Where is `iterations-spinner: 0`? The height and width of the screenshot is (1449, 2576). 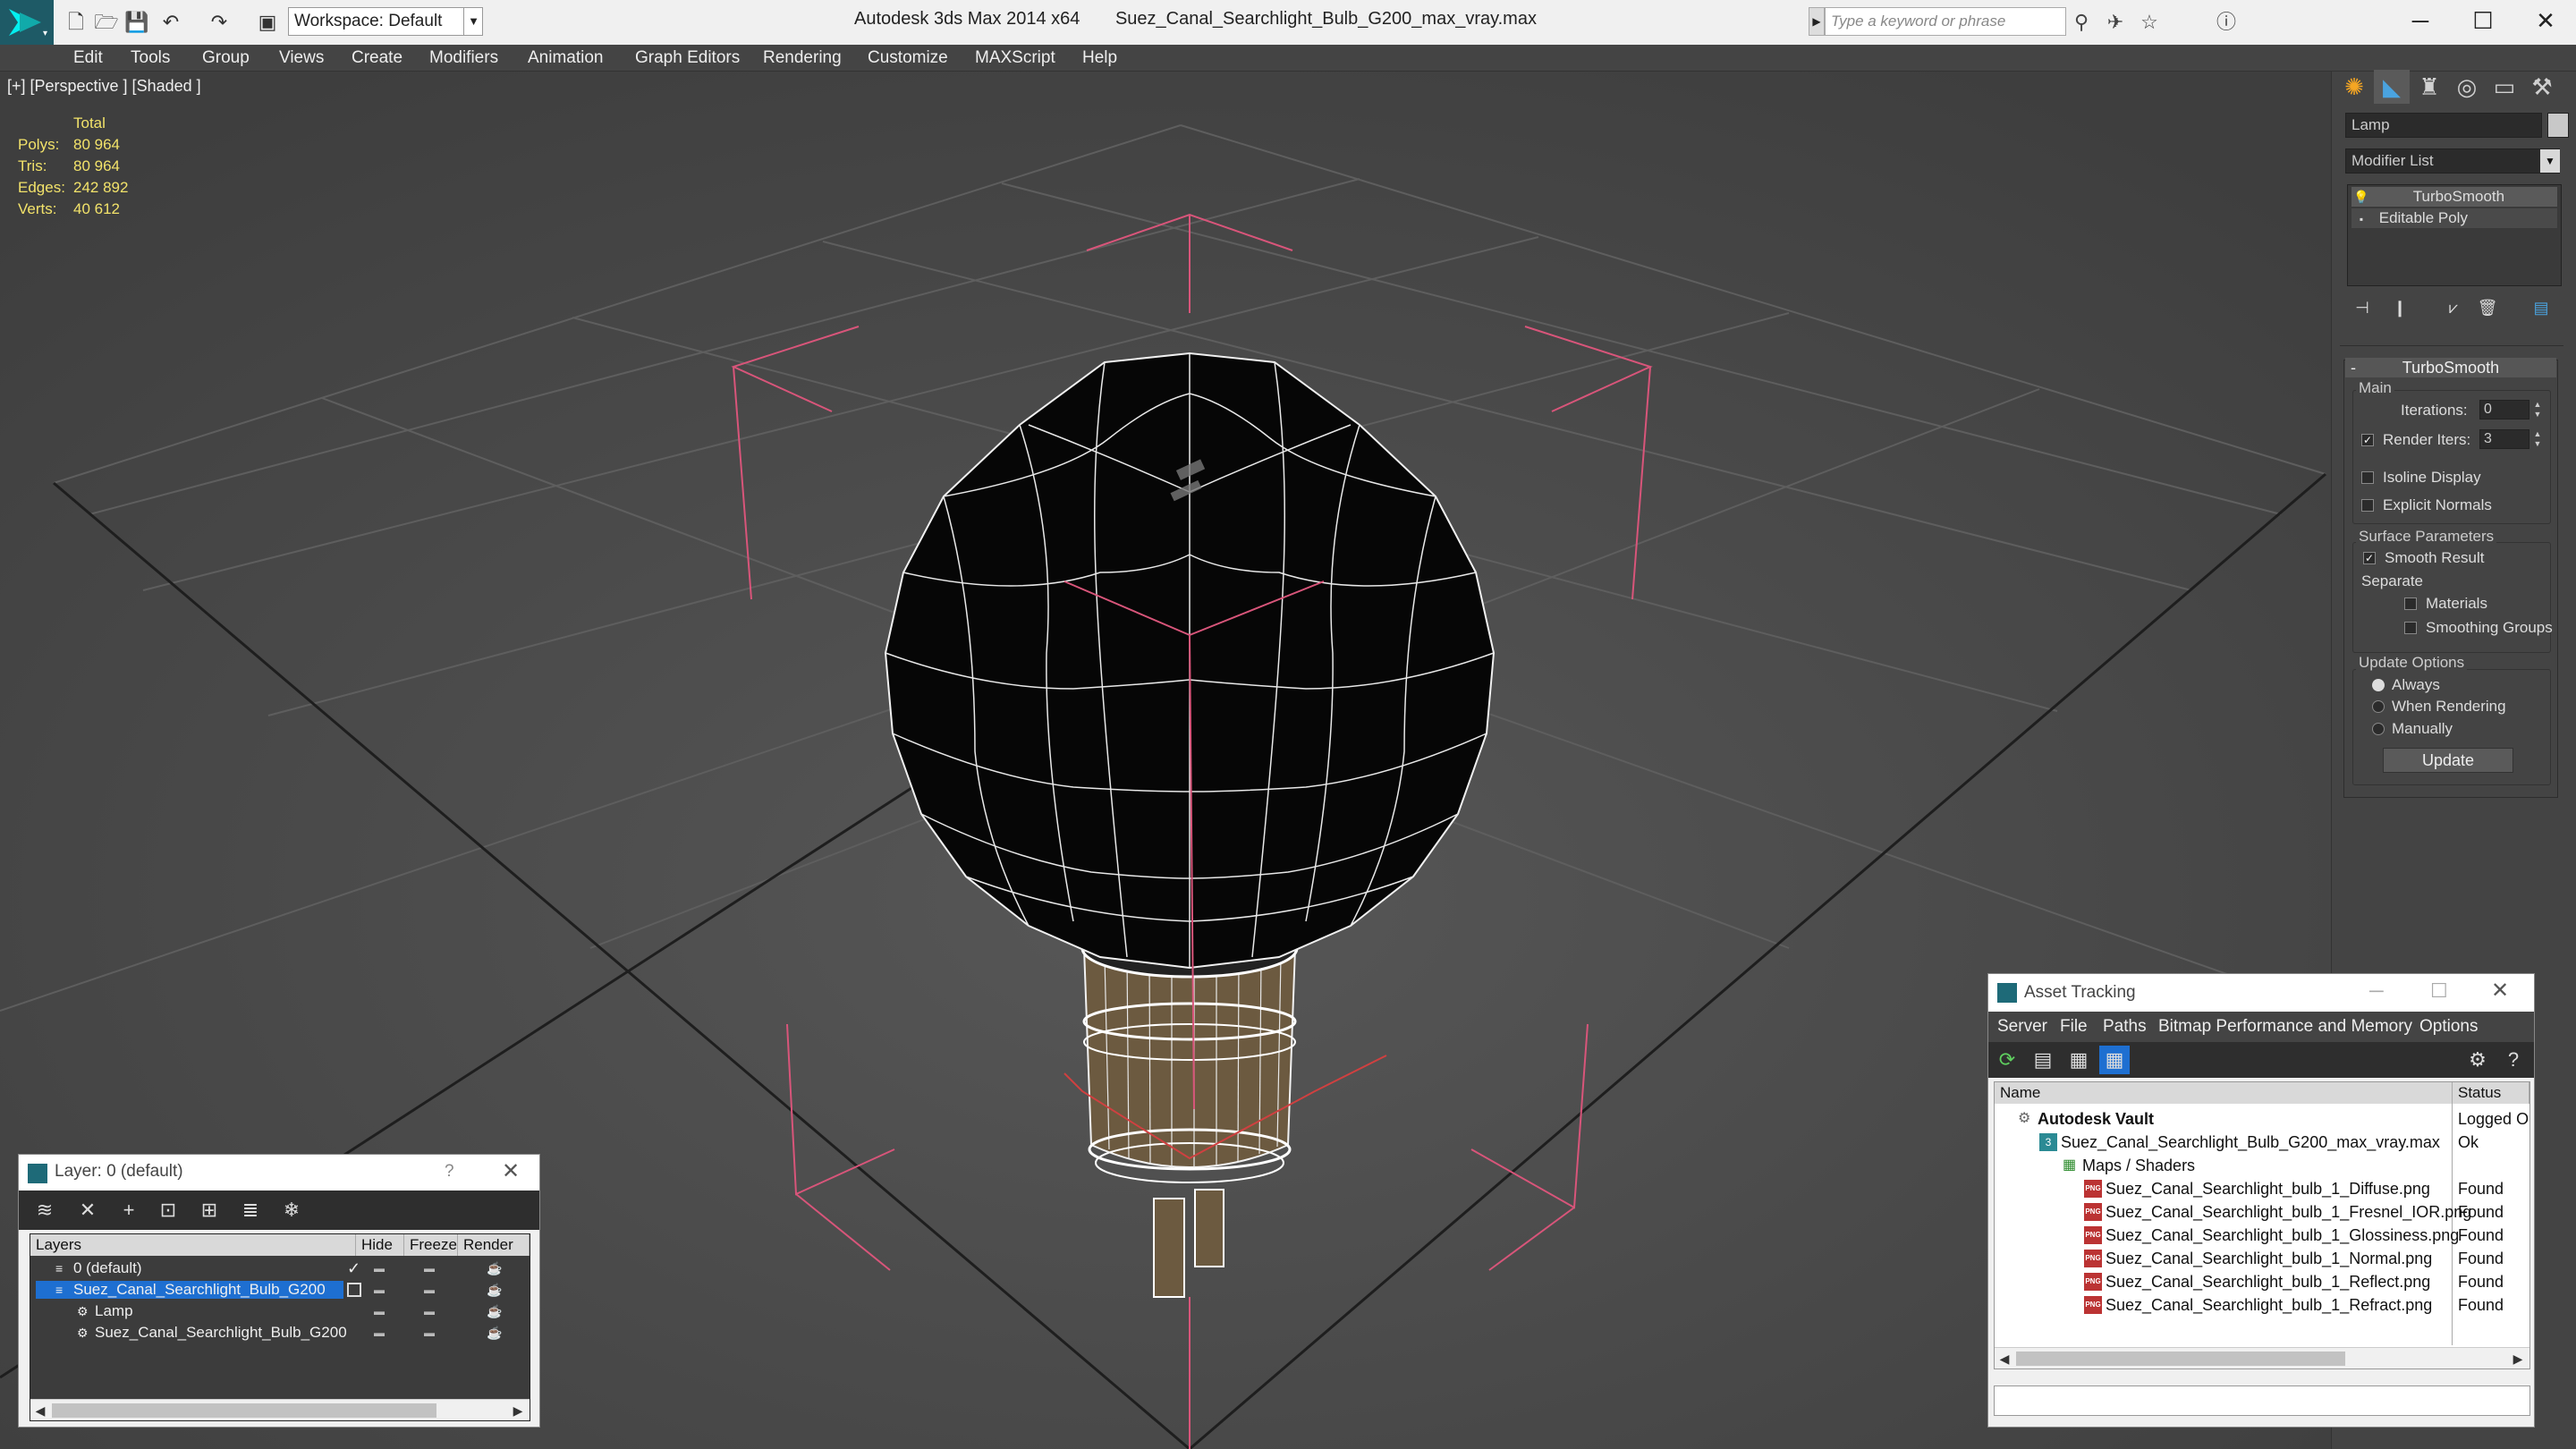
iterations-spinner: 0 is located at coordinates (2504, 409).